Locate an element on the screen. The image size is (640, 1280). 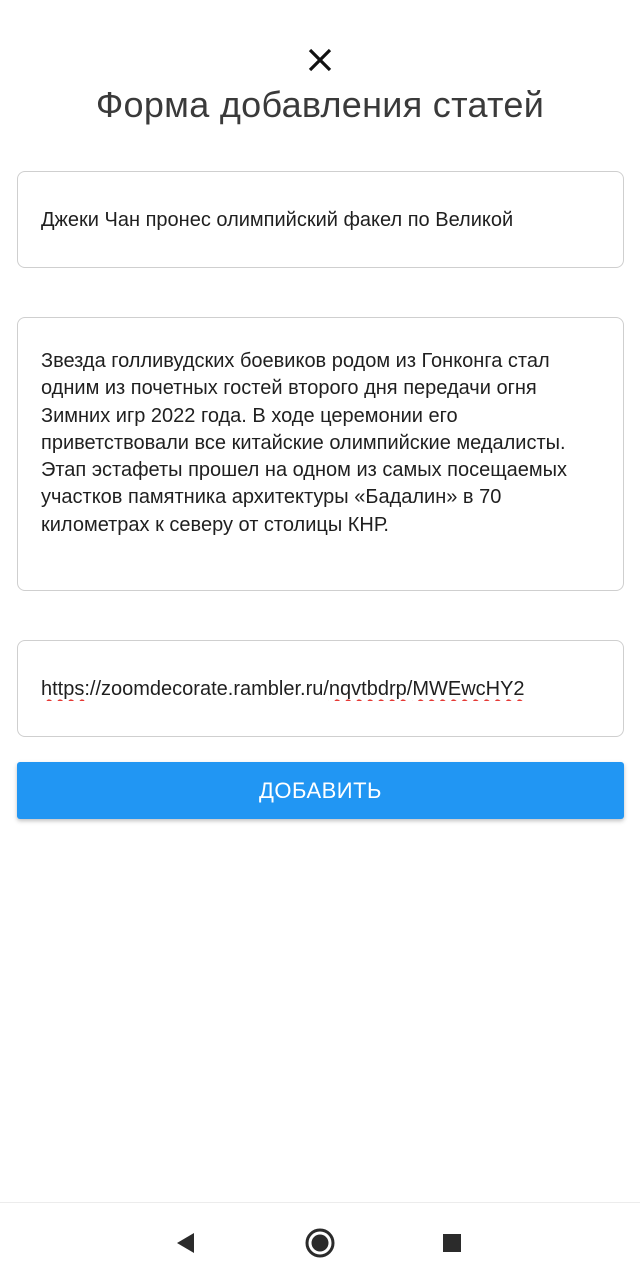
system-navbar is located at coordinates (320, 1241).